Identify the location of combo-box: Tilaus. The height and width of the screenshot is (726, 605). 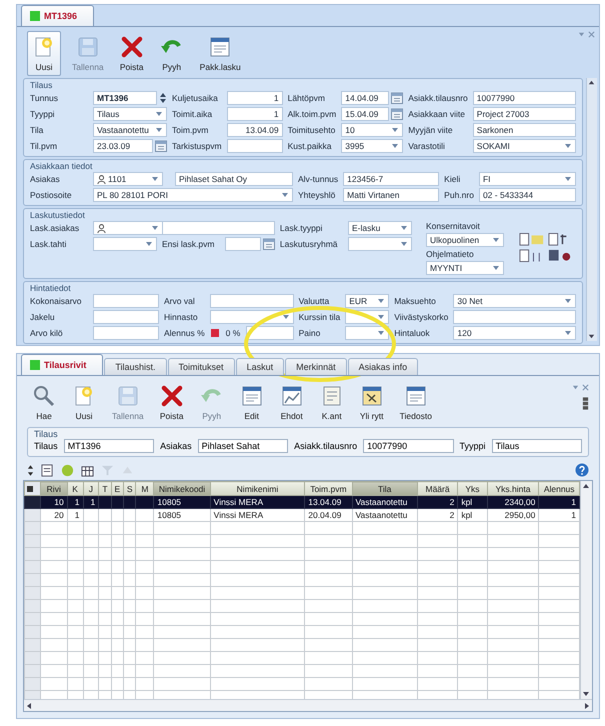
(130, 114).